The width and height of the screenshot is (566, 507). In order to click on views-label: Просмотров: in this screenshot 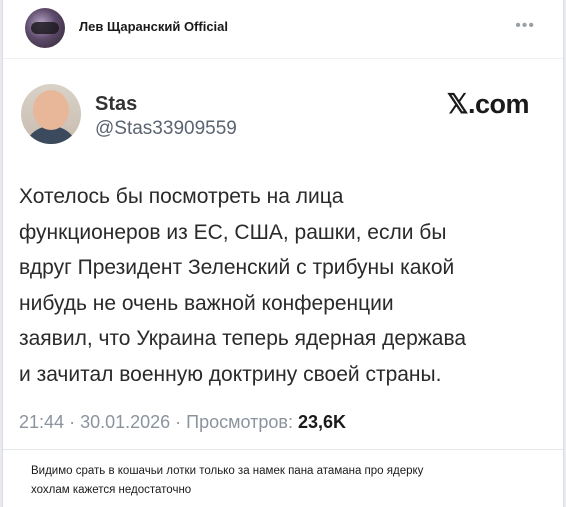, I will do `click(239, 422)`.